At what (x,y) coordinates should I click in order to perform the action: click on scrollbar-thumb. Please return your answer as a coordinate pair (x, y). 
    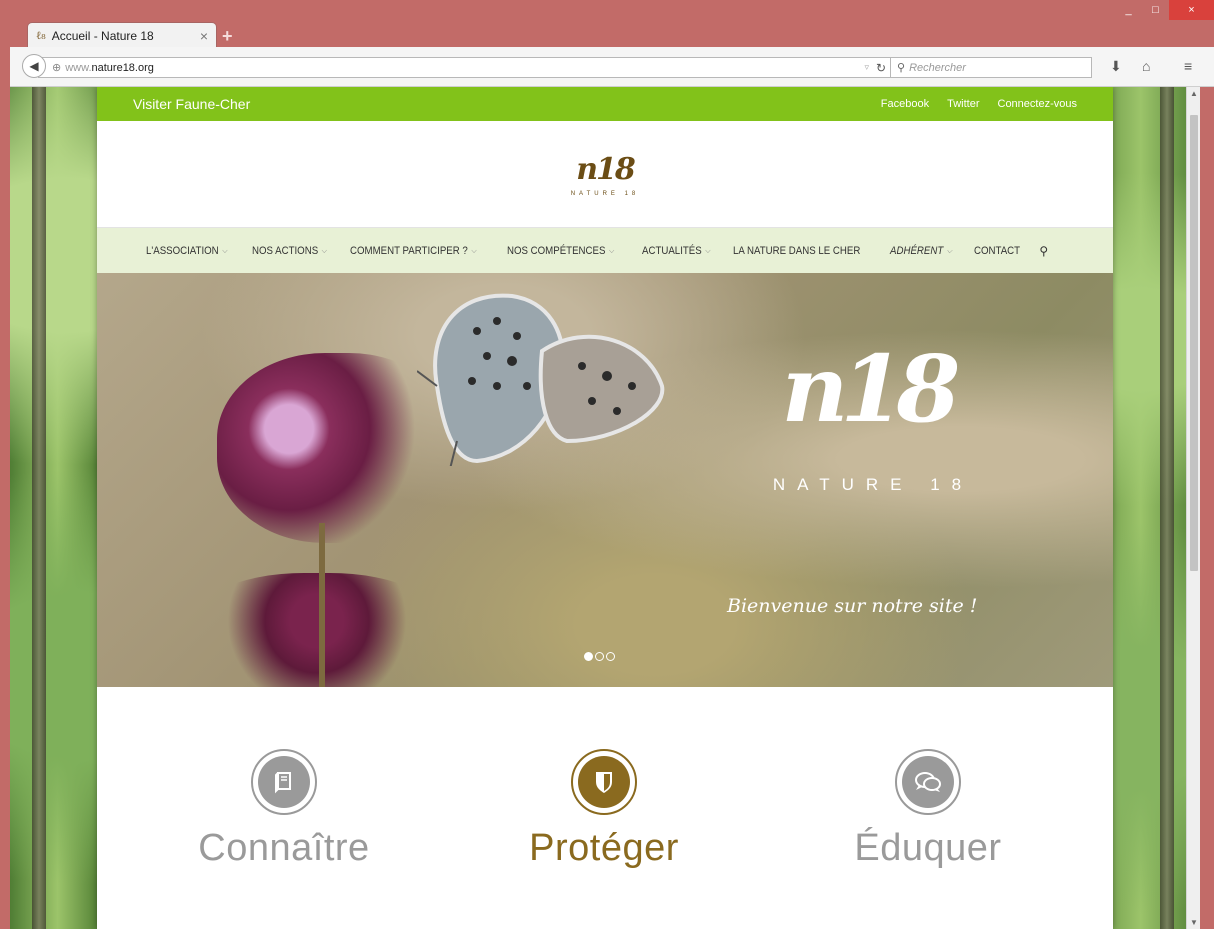
    Looking at the image, I should click on (1194, 343).